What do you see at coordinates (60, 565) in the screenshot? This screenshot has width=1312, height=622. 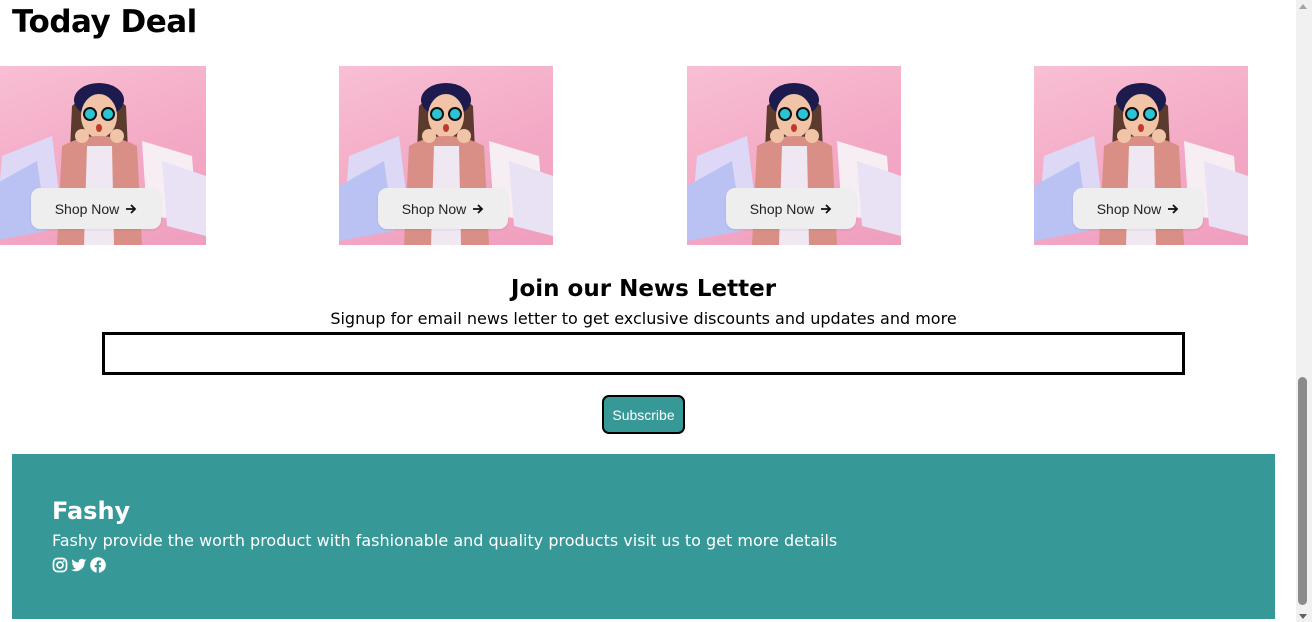 I see `instagram-icon` at bounding box center [60, 565].